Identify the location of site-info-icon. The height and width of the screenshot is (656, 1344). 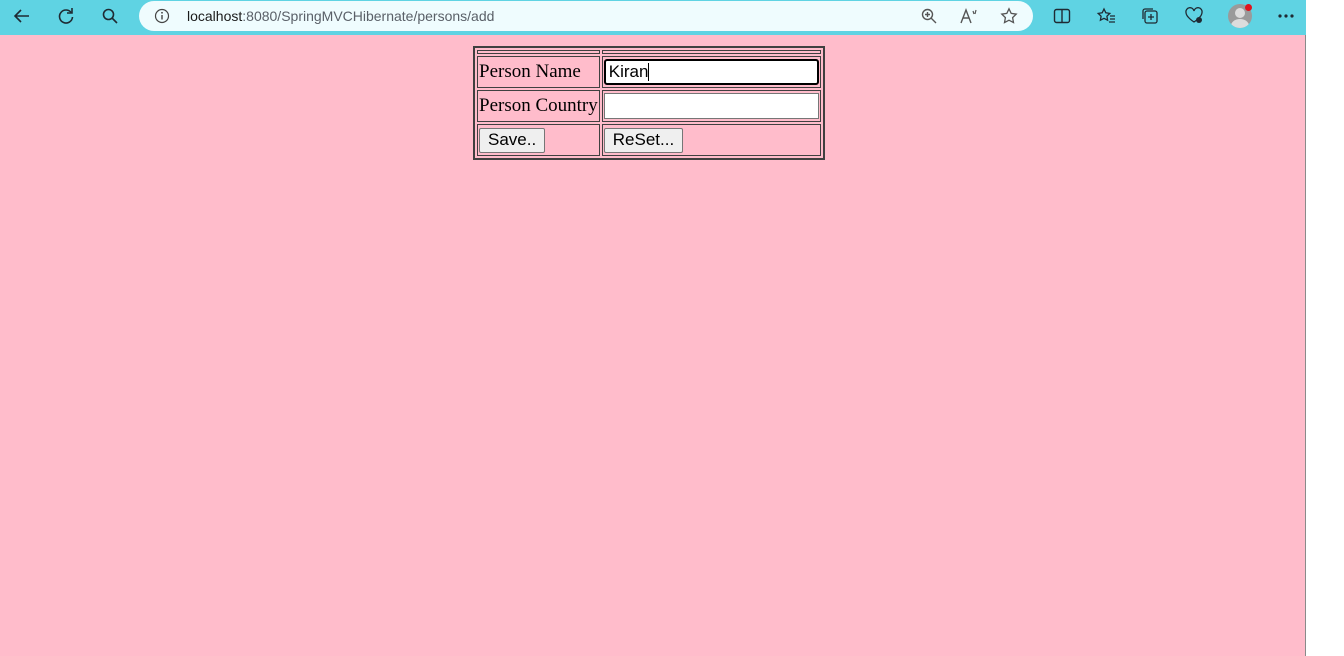
(162, 16).